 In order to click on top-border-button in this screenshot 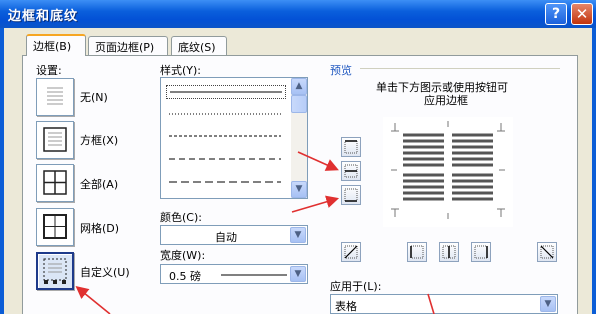, I will do `click(351, 147)`.